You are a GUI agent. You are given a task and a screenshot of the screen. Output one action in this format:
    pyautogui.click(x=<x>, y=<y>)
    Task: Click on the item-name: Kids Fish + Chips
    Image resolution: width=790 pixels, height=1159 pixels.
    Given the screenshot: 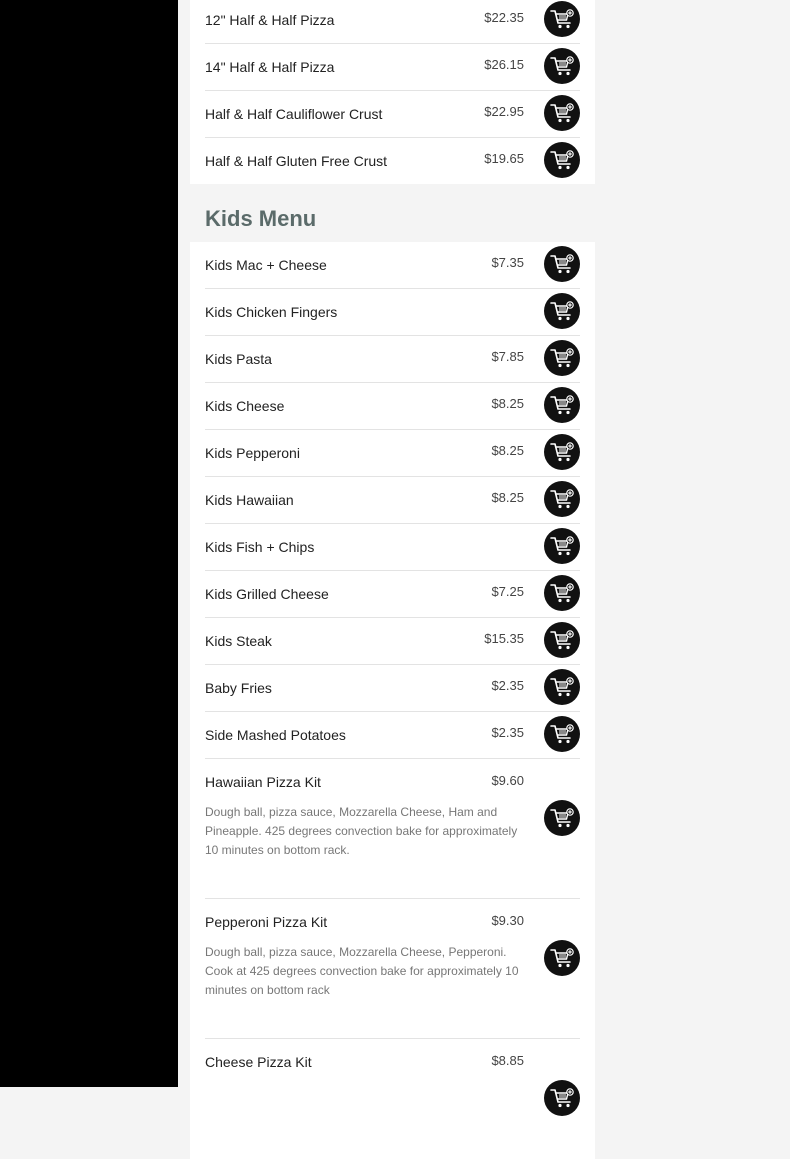 What is the action you would take?
    pyautogui.click(x=260, y=547)
    